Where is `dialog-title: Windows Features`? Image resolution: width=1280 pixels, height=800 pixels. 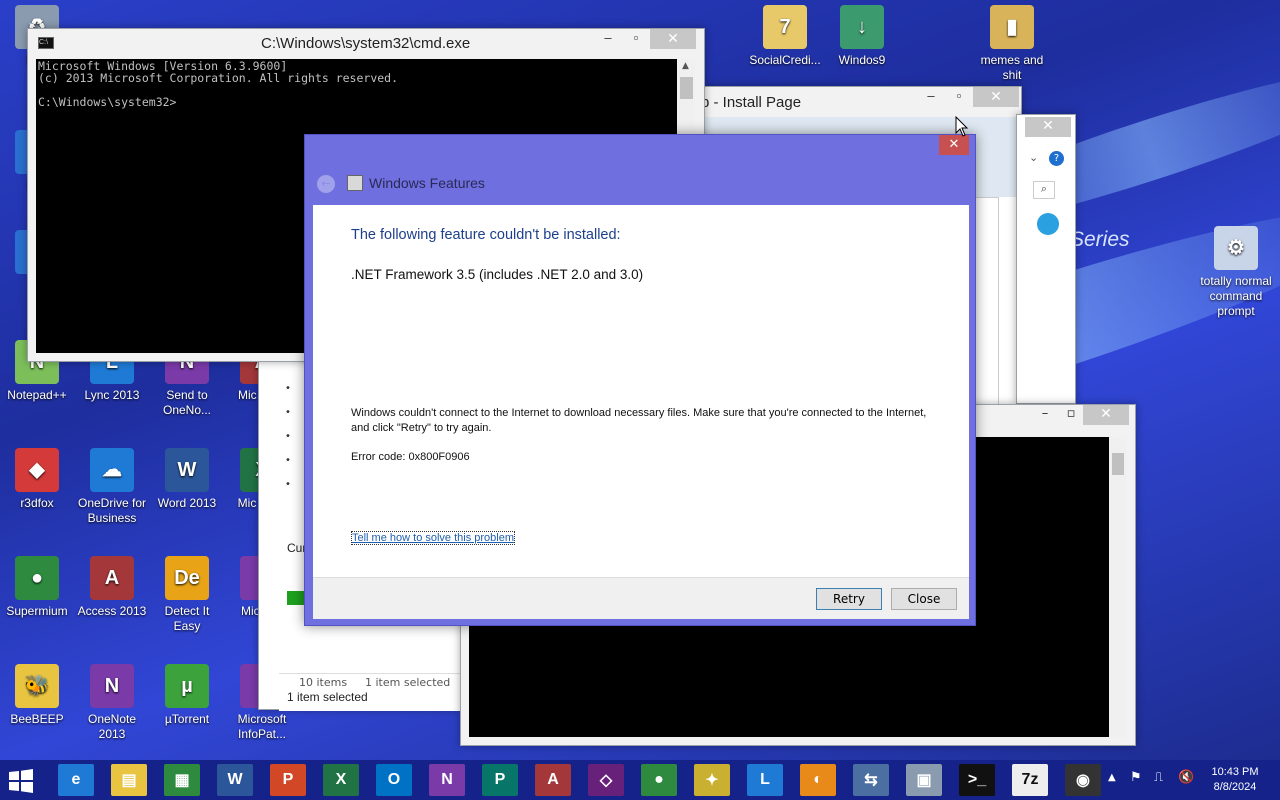
dialog-title: Windows Features is located at coordinates (427, 183).